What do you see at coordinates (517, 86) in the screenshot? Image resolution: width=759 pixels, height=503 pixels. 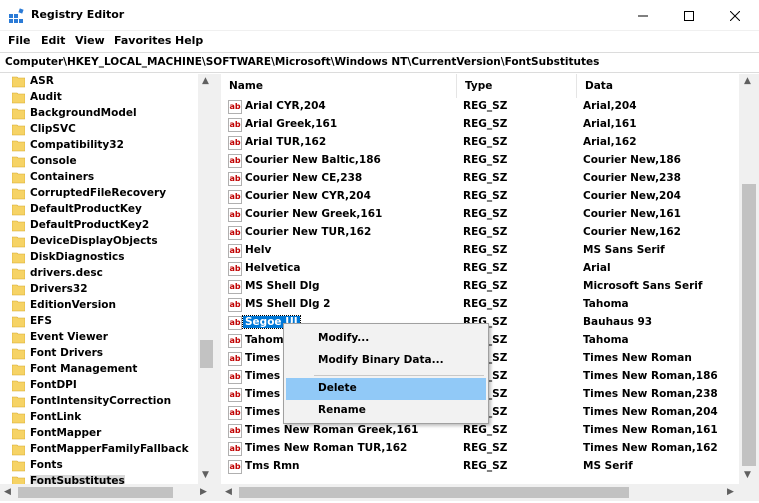 I see `column-header-type: Type` at bounding box center [517, 86].